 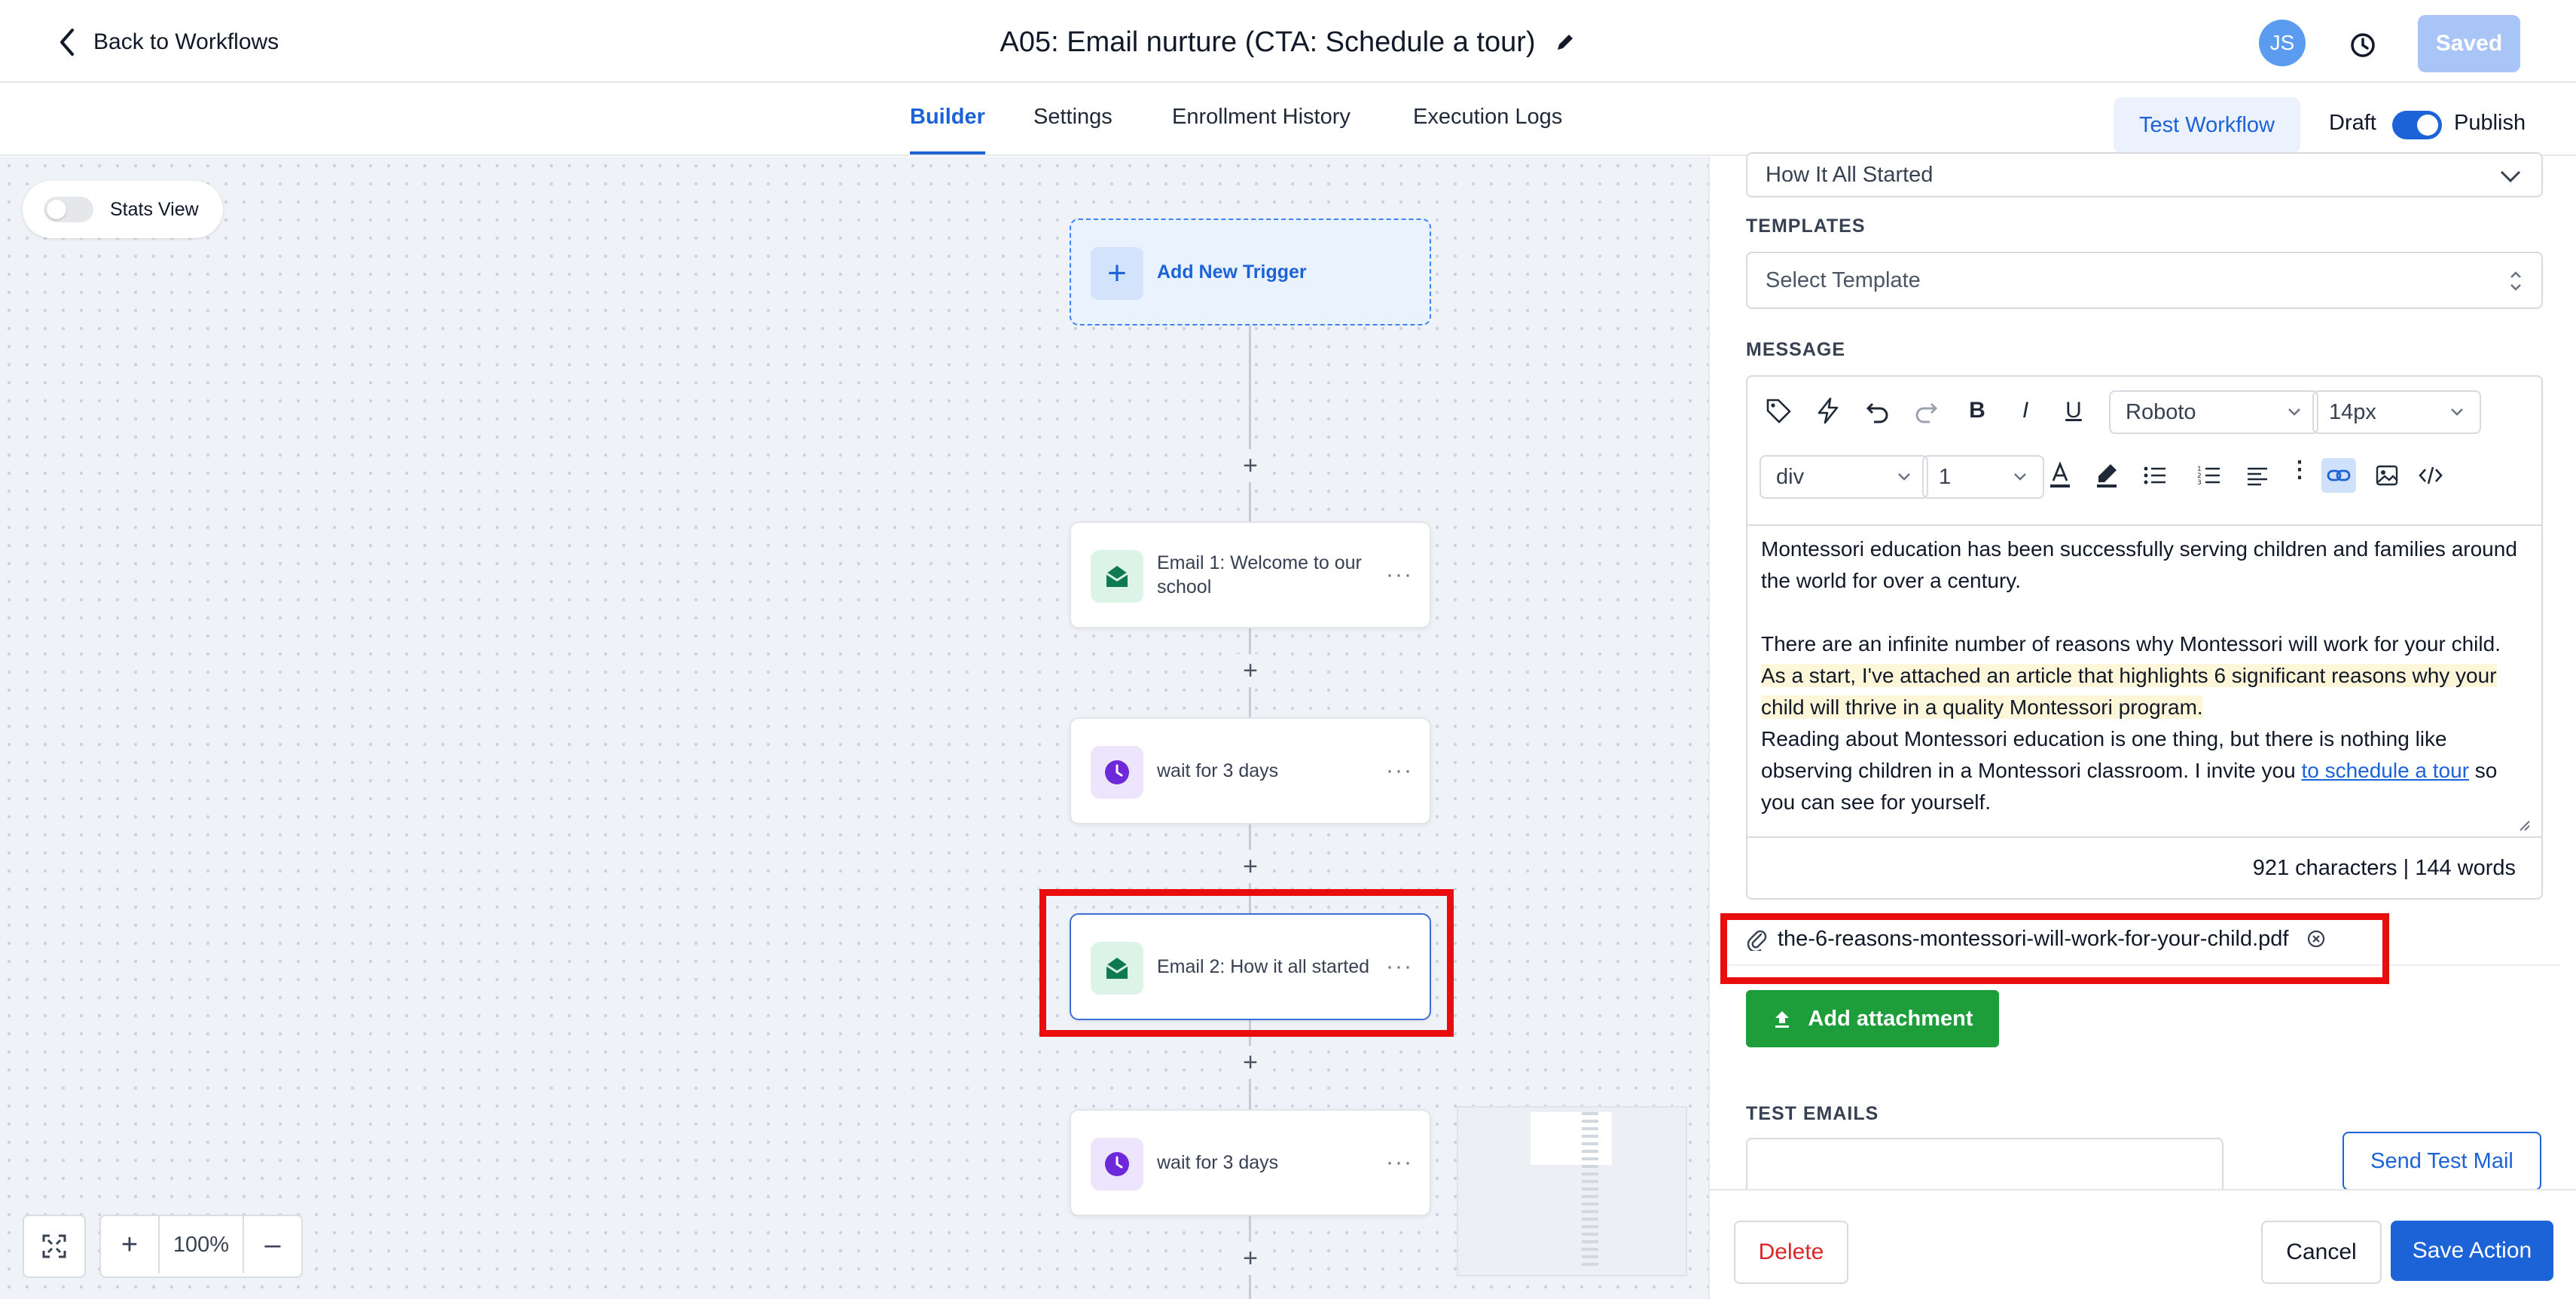 What do you see at coordinates (2060, 476) in the screenshot?
I see `text-color-icon` at bounding box center [2060, 476].